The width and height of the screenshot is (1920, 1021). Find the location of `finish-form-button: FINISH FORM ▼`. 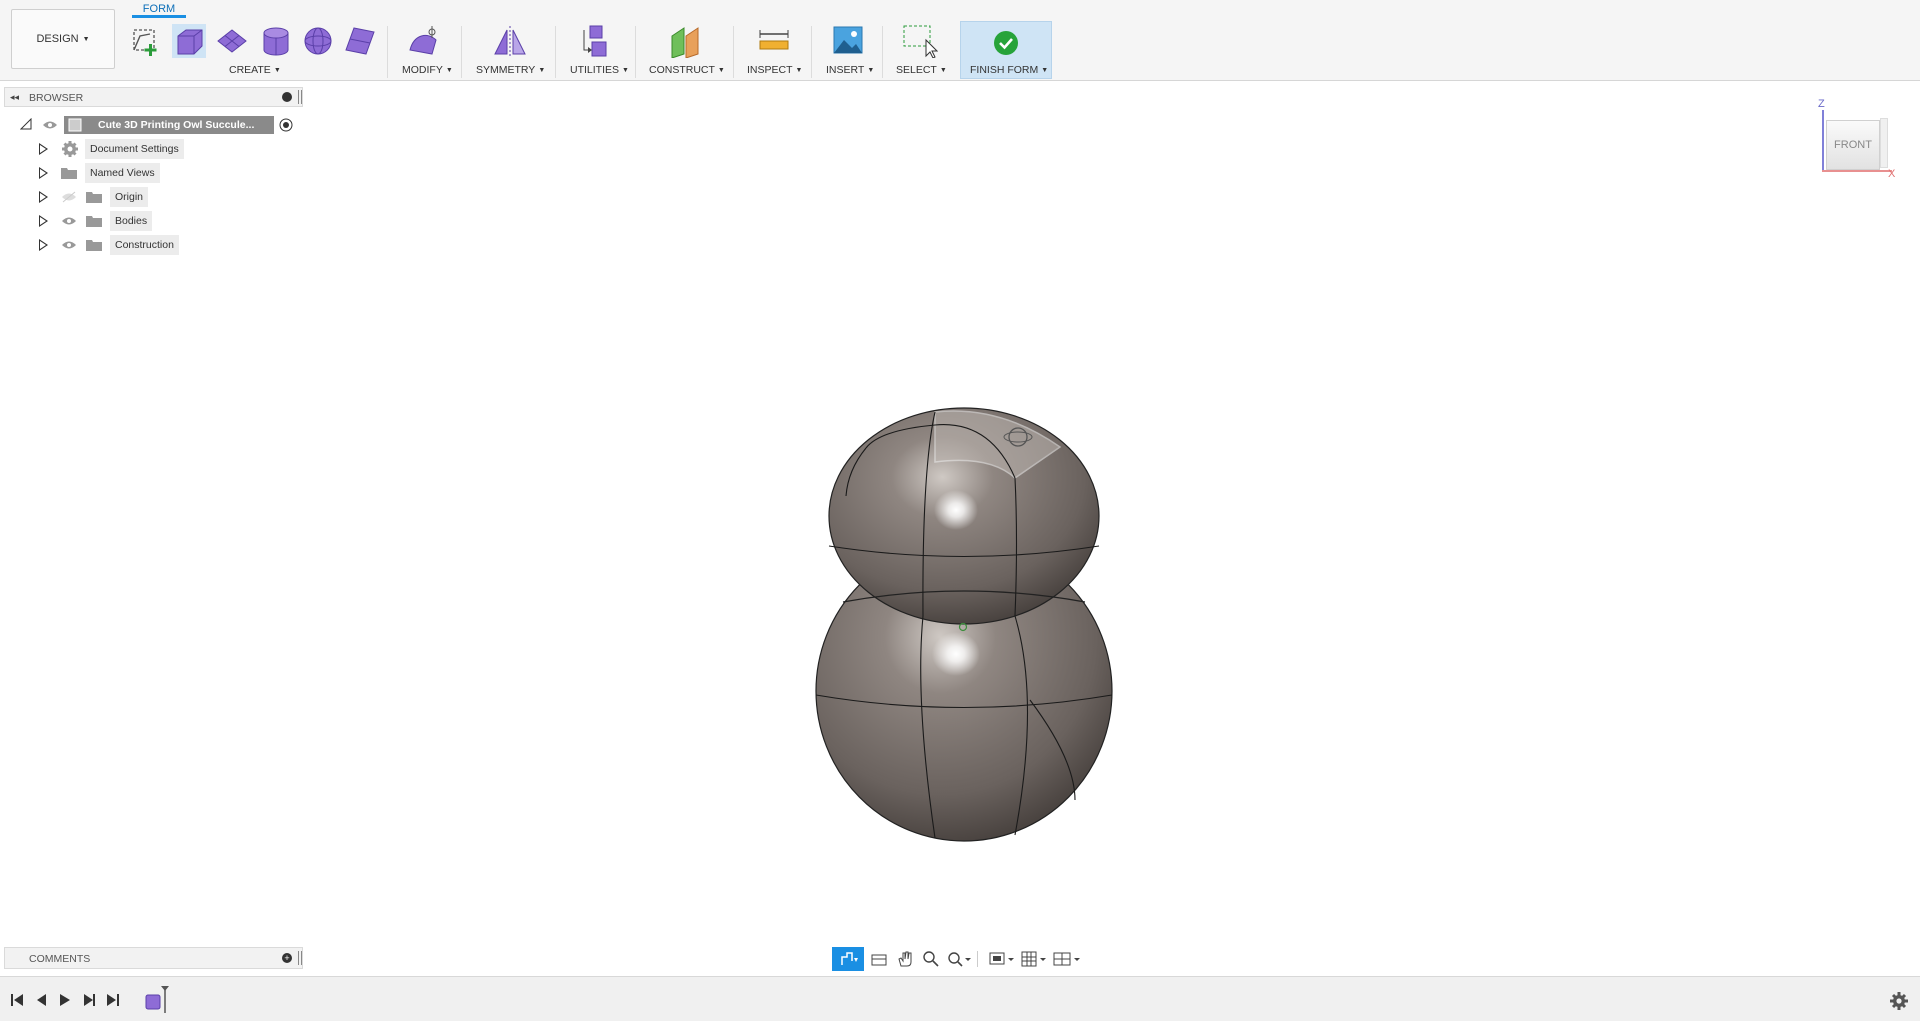

finish-form-button: FINISH FORM ▼ is located at coordinates (1006, 50).